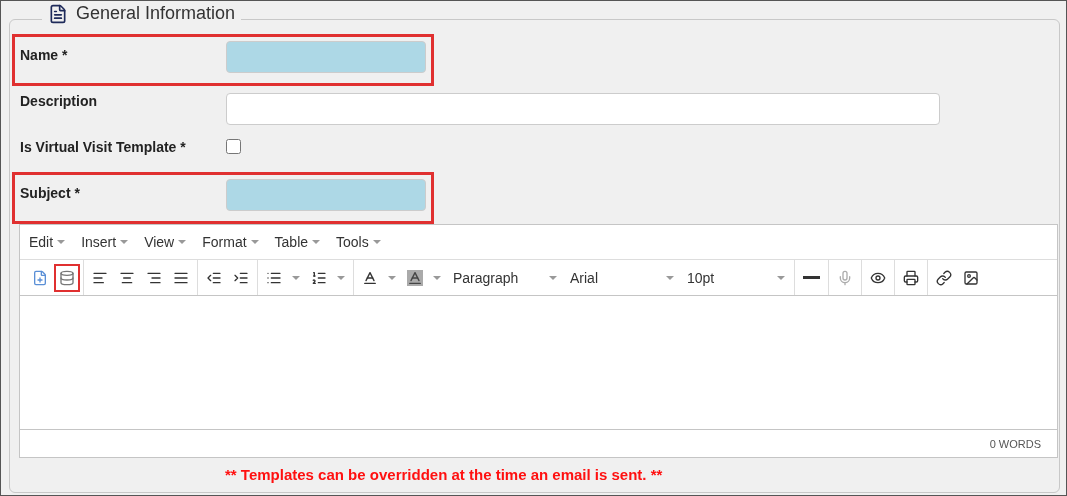 The image size is (1067, 496). I want to click on section-title: General Information, so click(156, 13).